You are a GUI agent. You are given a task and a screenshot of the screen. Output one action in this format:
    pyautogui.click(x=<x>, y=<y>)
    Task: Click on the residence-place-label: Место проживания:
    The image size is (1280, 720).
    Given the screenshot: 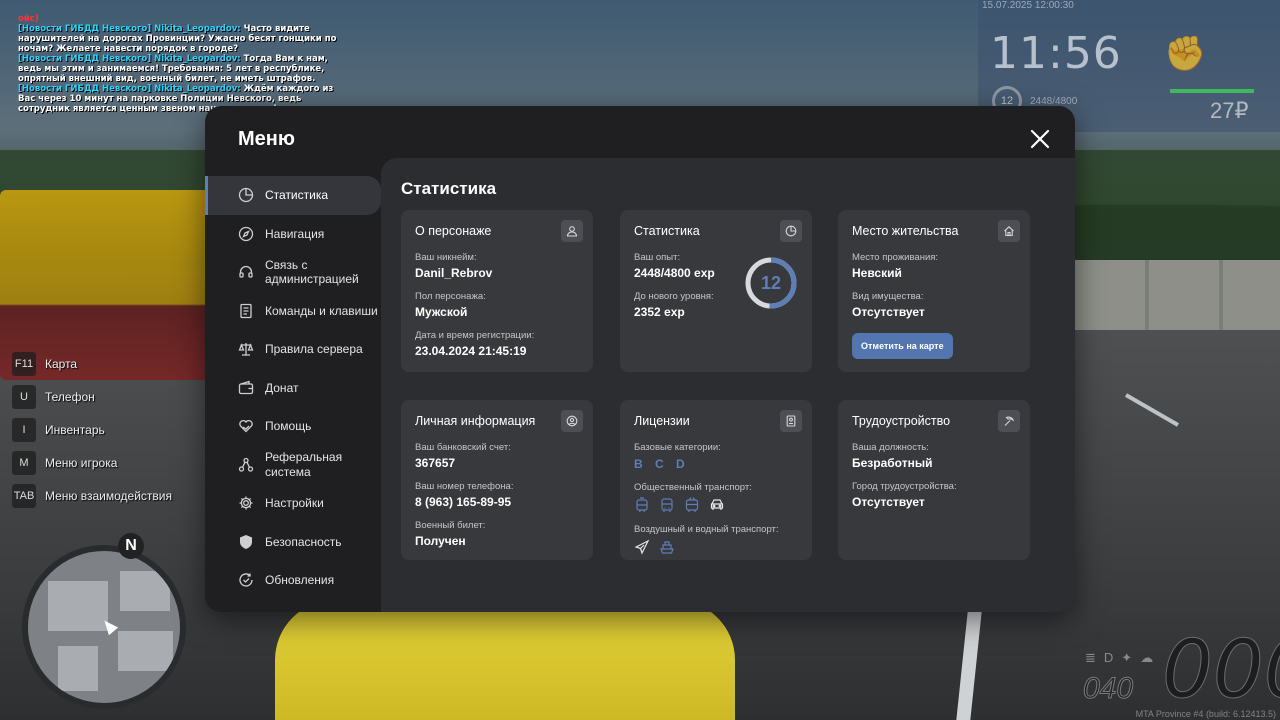 What is the action you would take?
    pyautogui.click(x=895, y=257)
    